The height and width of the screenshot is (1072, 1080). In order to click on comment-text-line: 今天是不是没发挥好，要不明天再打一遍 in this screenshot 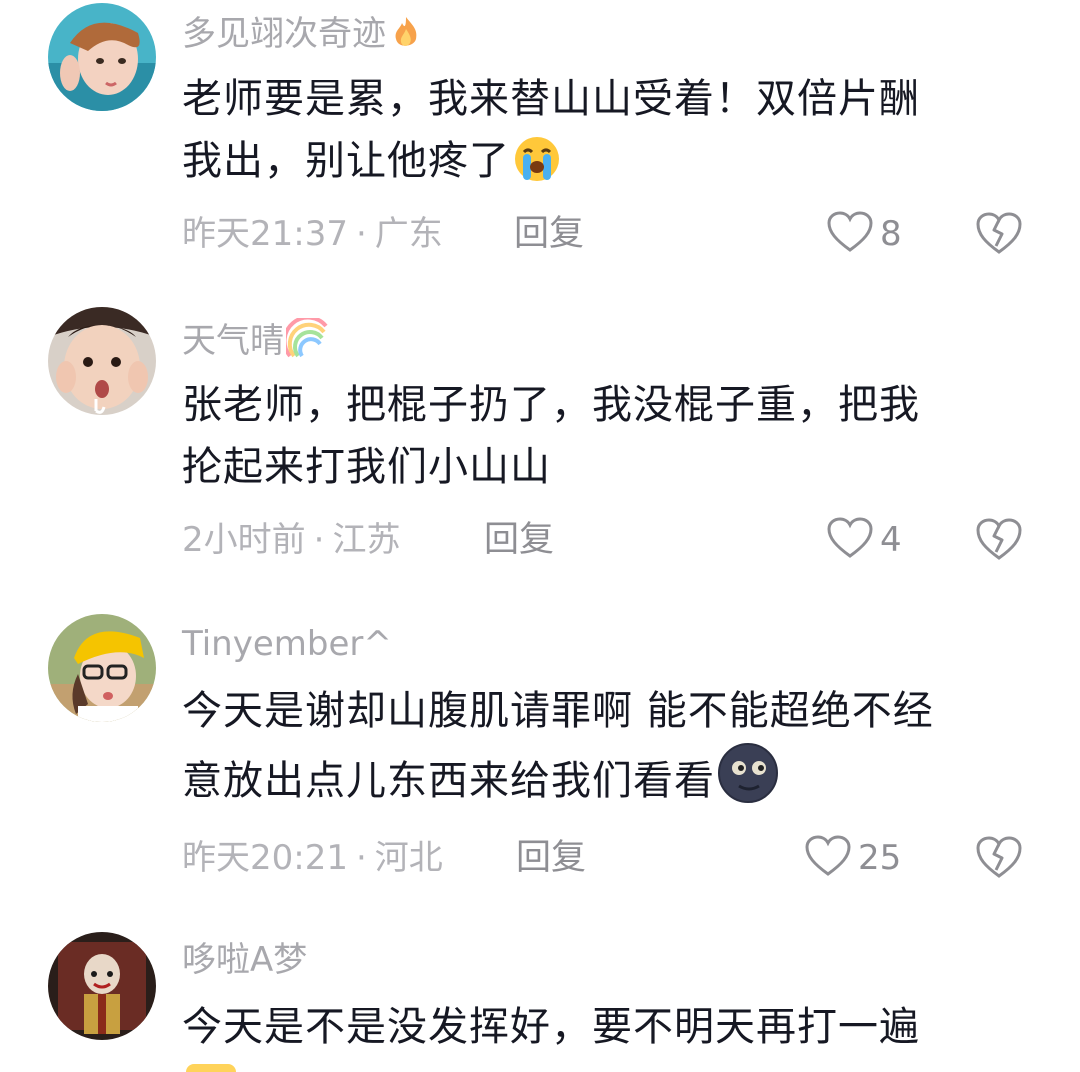, I will do `click(551, 1027)`.